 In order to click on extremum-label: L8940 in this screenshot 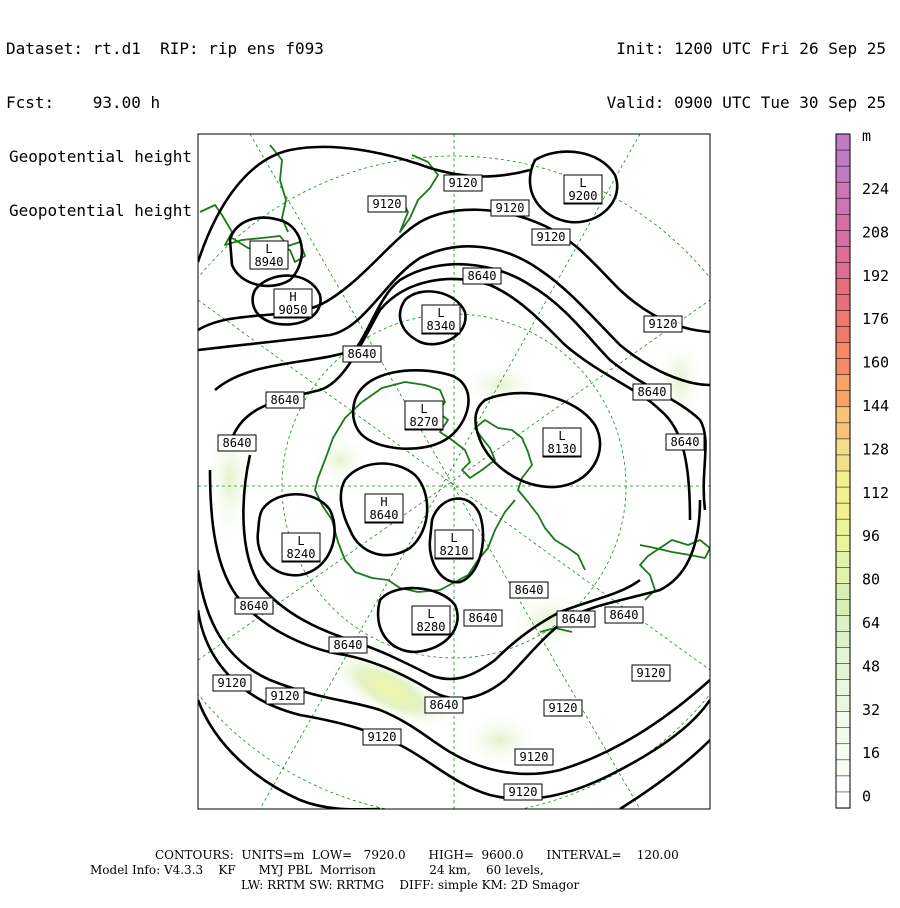, I will do `click(269, 255)`.